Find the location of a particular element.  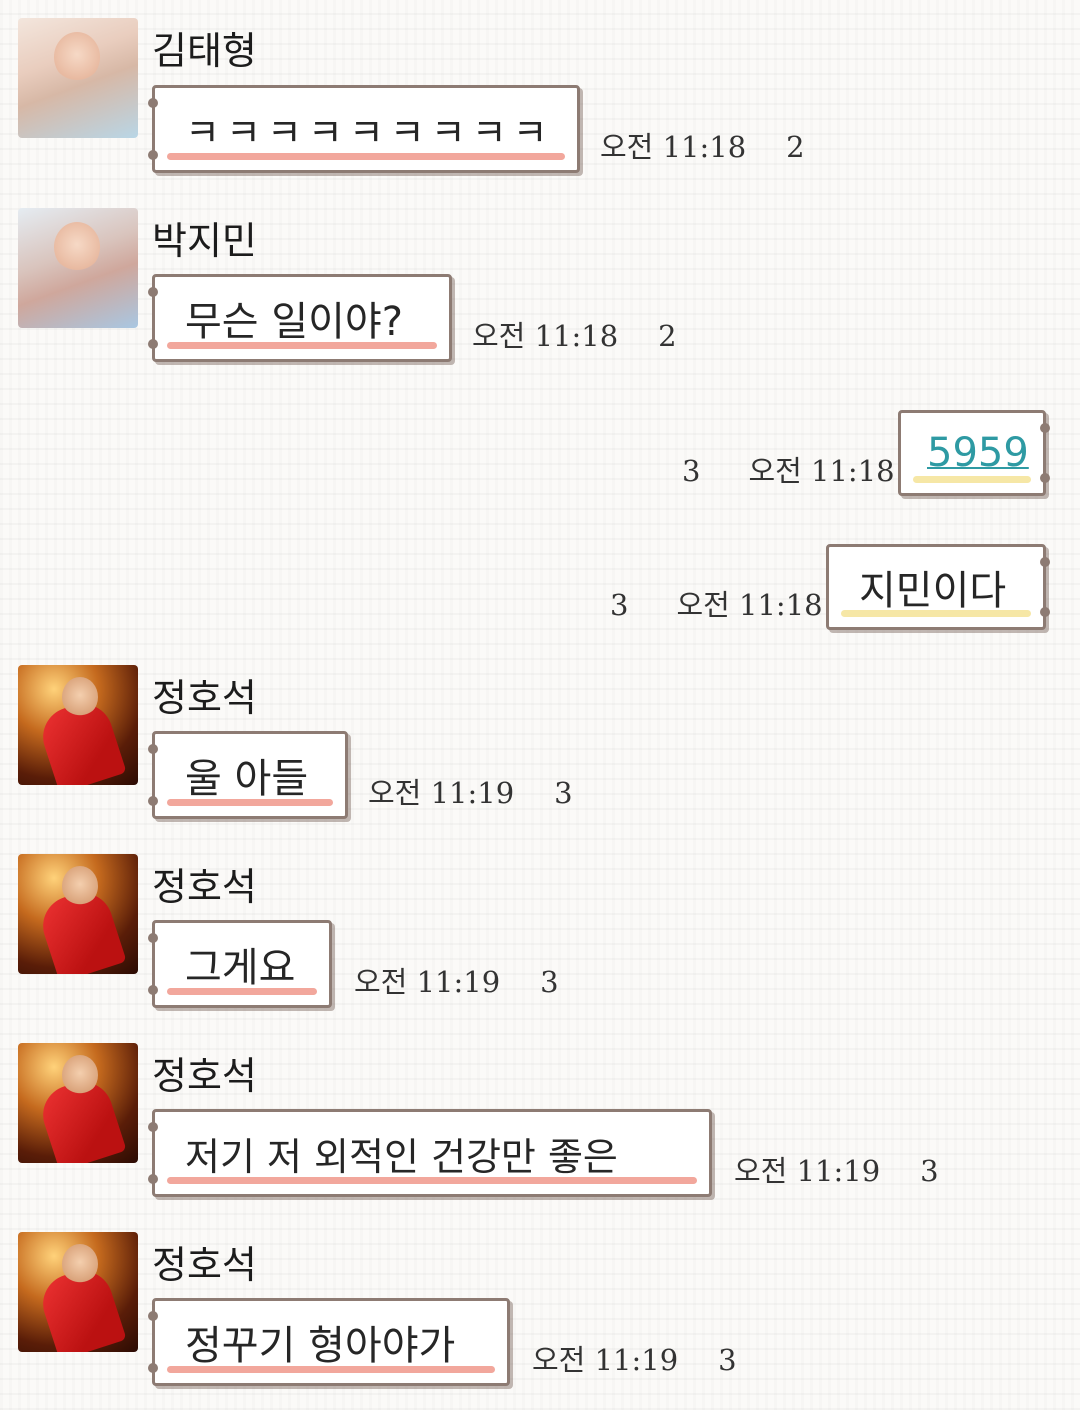

sender-name: 김태형 is located at coordinates (204, 51).